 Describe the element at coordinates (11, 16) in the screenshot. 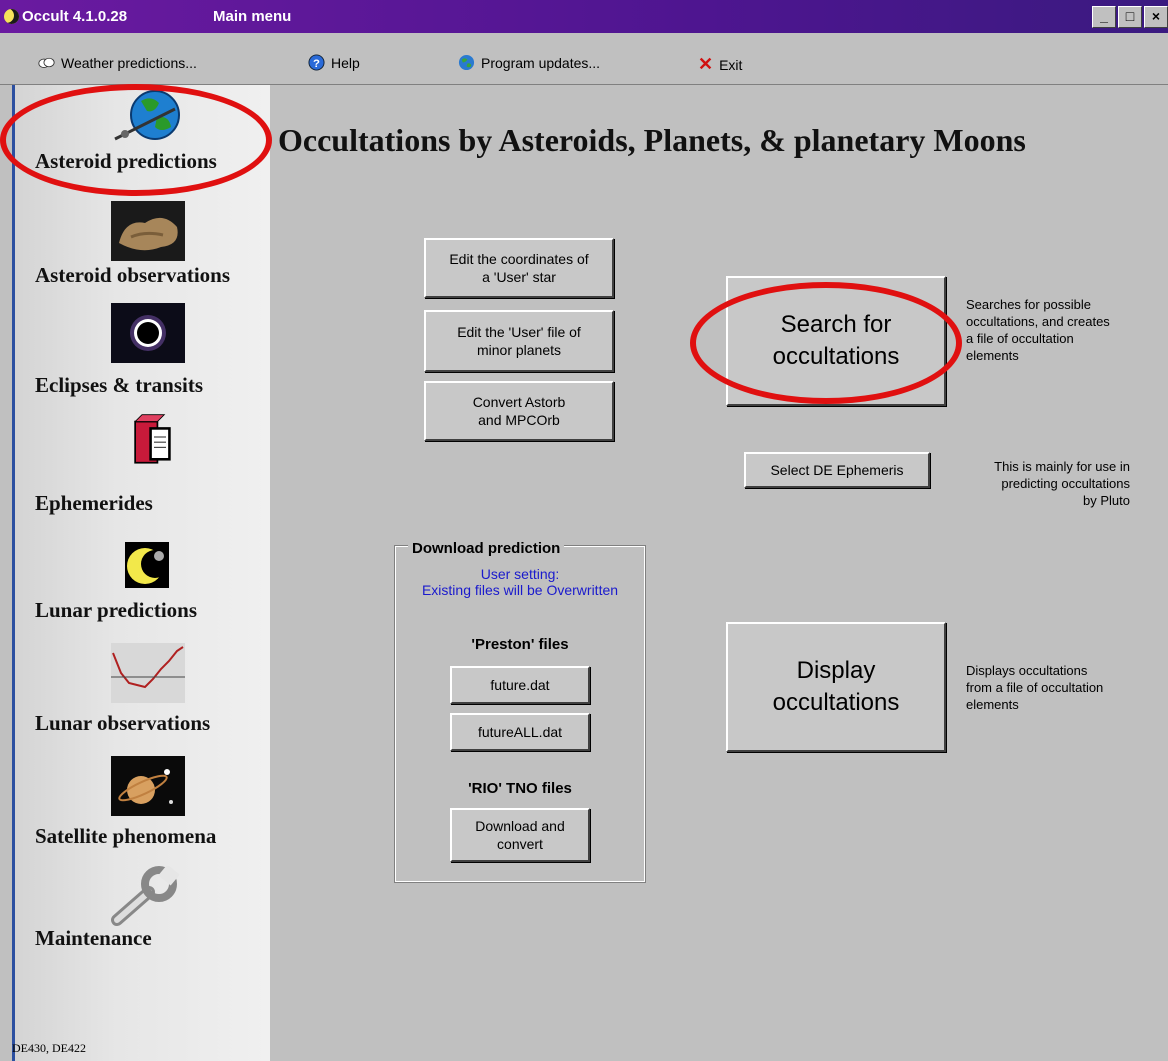

I see `moon-app-icon` at that location.